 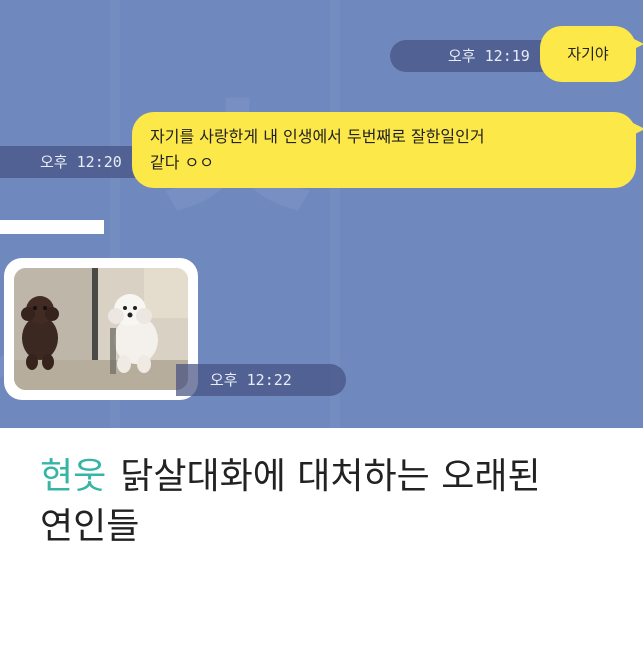 I want to click on message-bubble: 자기를 사랑한게 내 인생에서 두번째로 잘한일인거 같다 ㅇㅇ, so click(x=387, y=150).